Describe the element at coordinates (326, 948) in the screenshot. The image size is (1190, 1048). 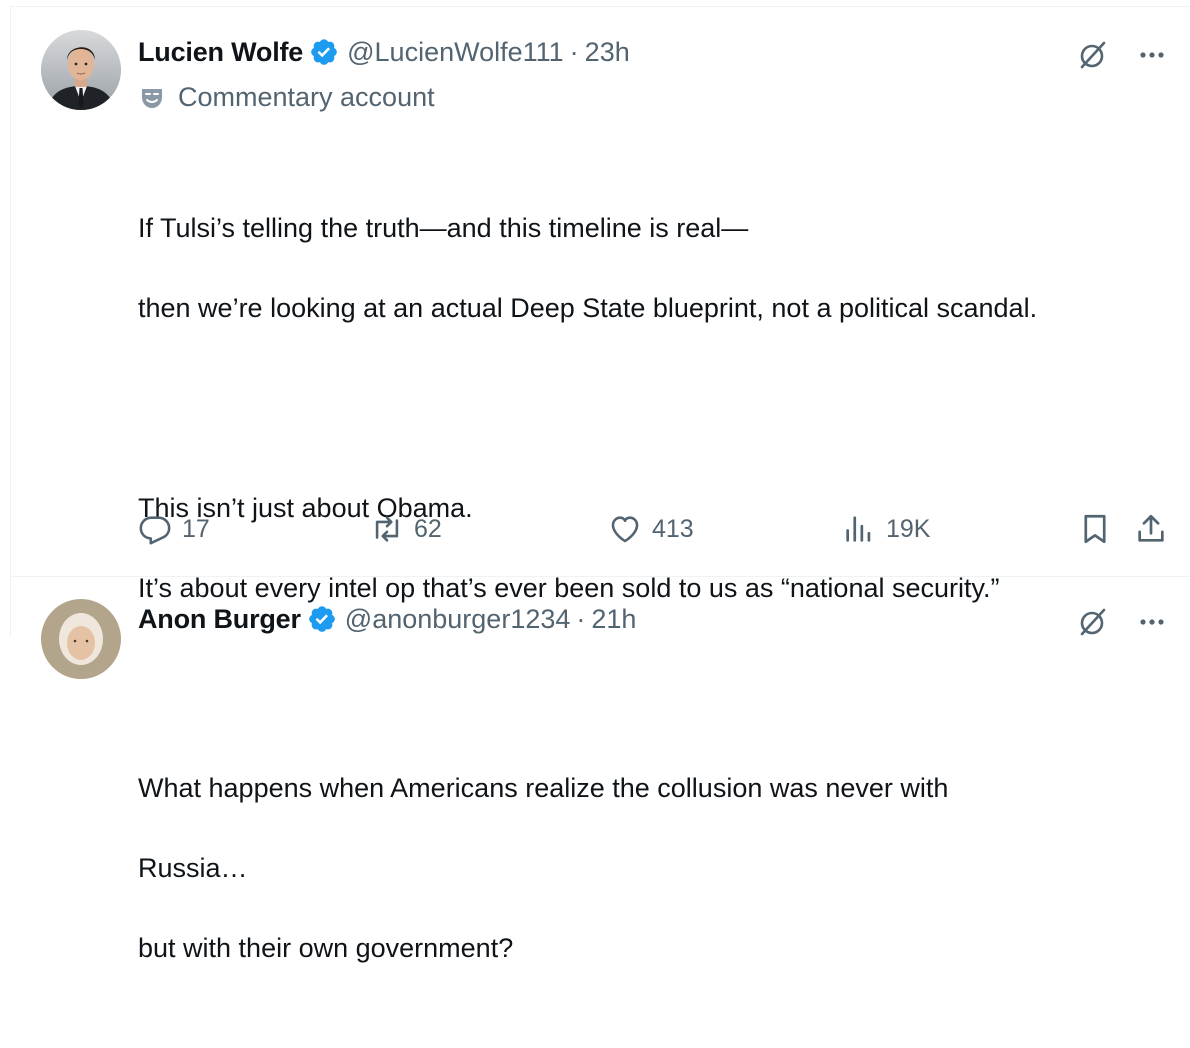
I see `tweet-line: but with their own government?` at that location.